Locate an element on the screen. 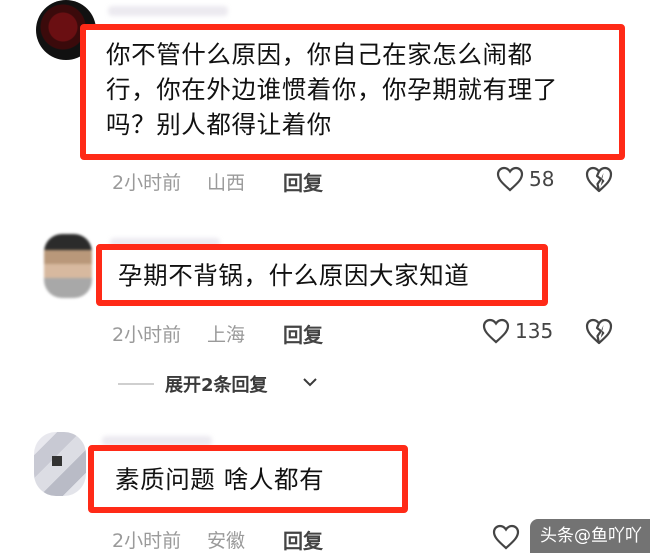  comment-text-line: 孕期不背锅，什么原因大家知道 is located at coordinates (294, 275).